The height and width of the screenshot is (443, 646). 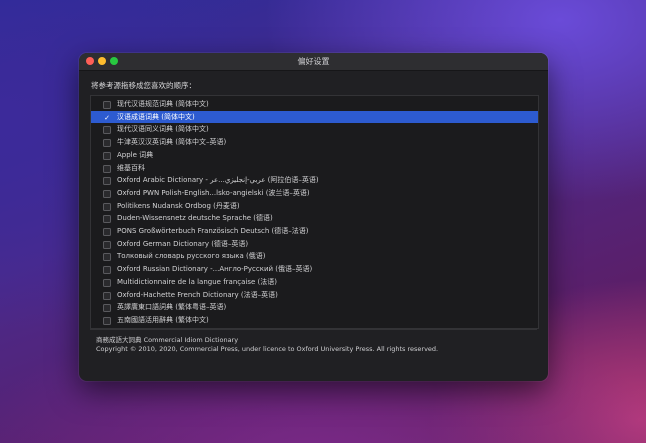 I want to click on dictionary-label: 牛津英汉汉英词典 (简体中文–英语), so click(x=172, y=142).